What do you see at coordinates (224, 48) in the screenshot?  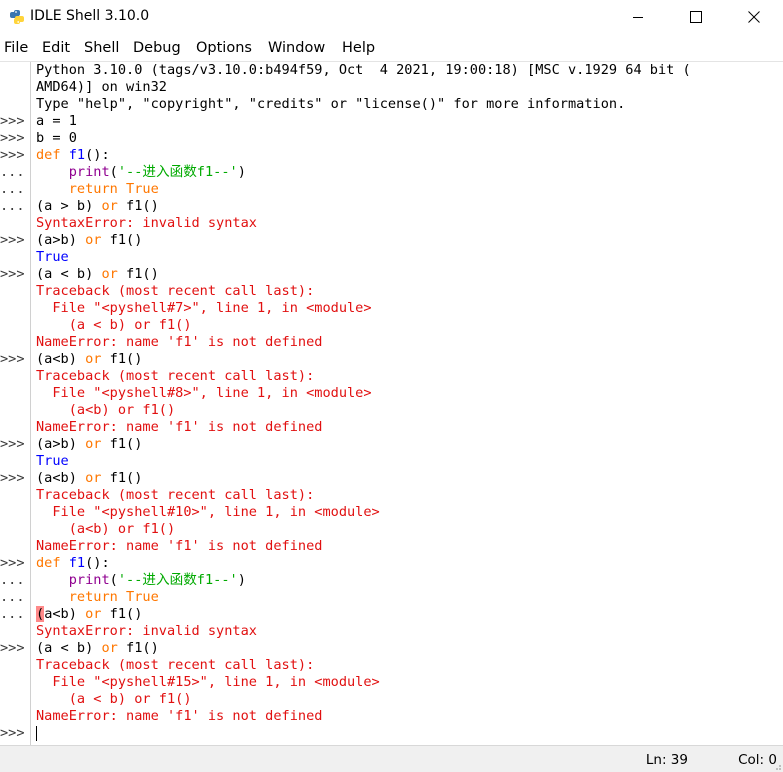 I see `menu-options: Options` at bounding box center [224, 48].